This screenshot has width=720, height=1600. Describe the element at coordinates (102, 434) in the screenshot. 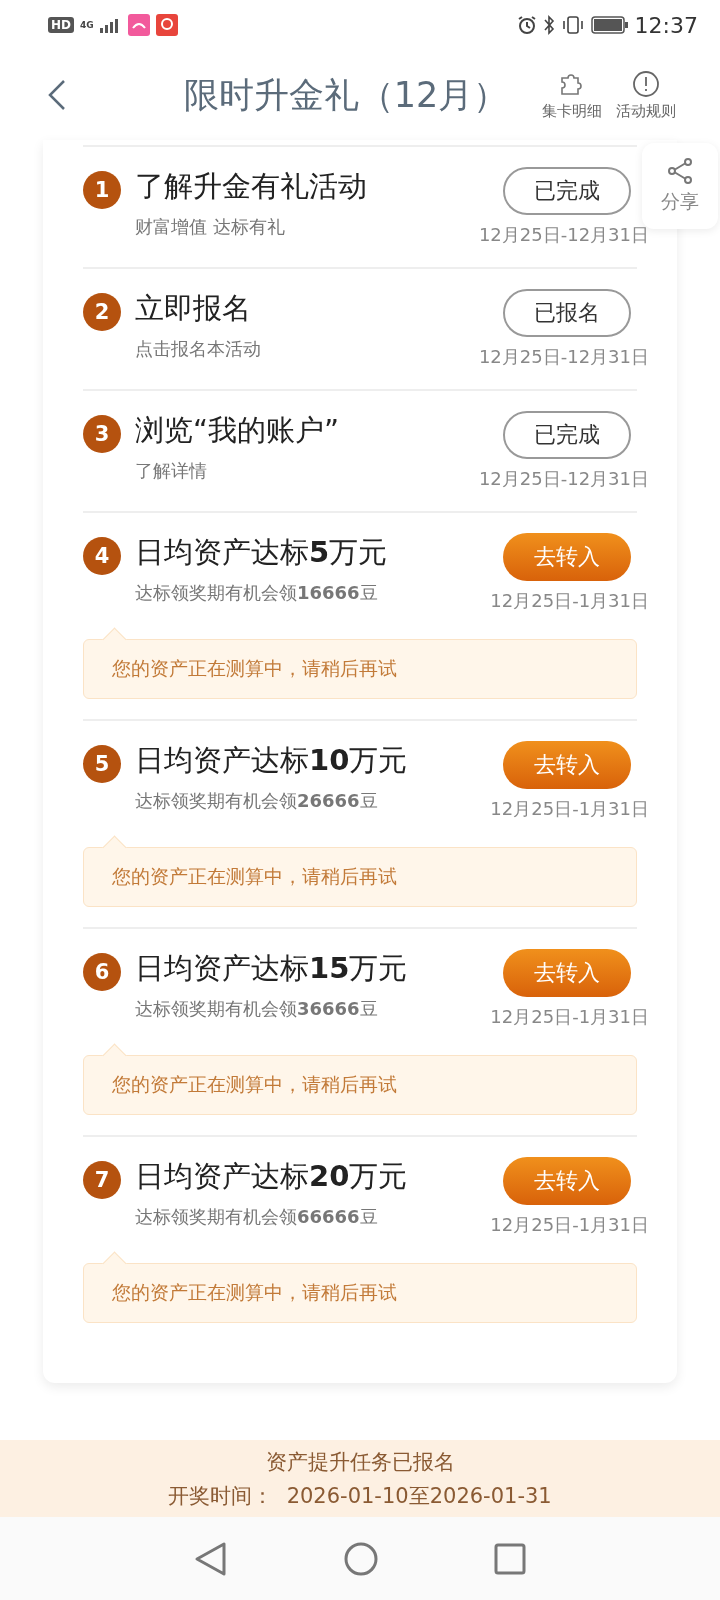

I see `step-number: 3` at that location.